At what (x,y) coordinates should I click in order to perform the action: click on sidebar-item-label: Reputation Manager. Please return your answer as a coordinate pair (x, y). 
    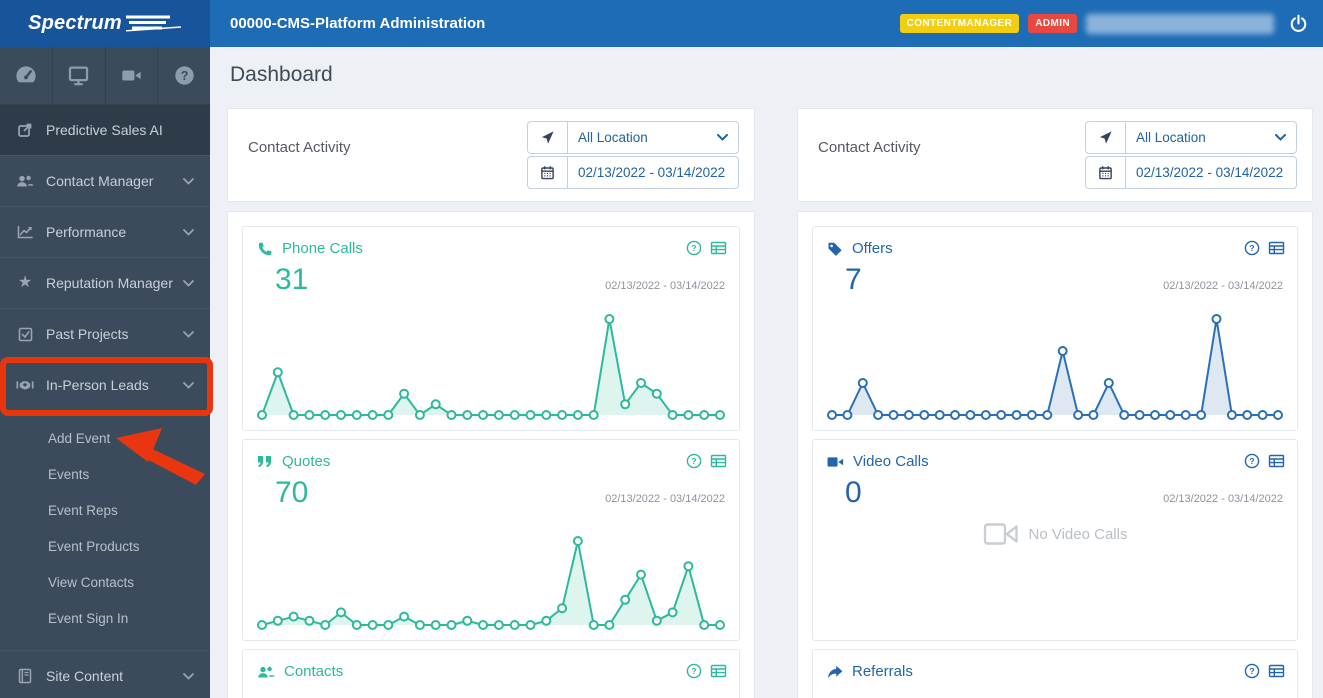
    Looking at the image, I should click on (109, 283).